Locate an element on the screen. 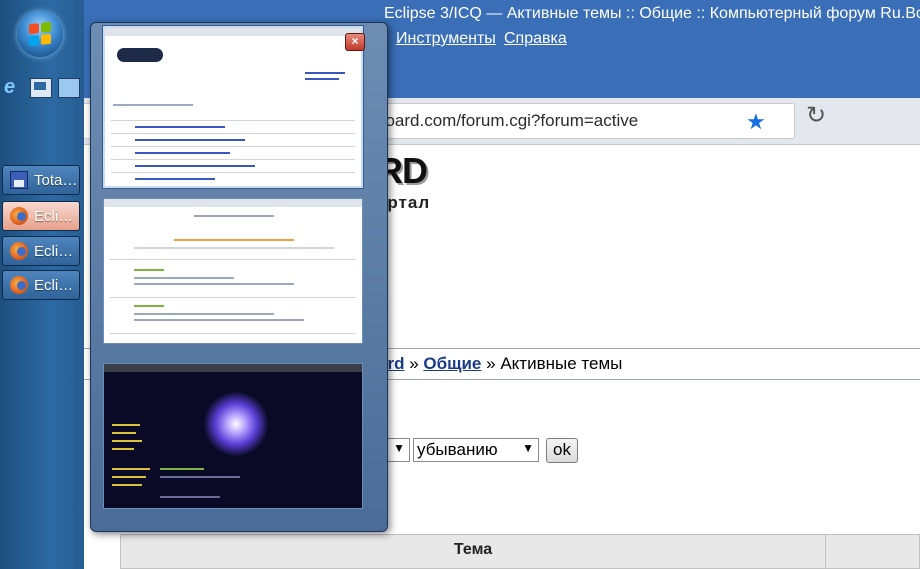 The image size is (920, 569). ru-board-logo is located at coordinates (140, 55).